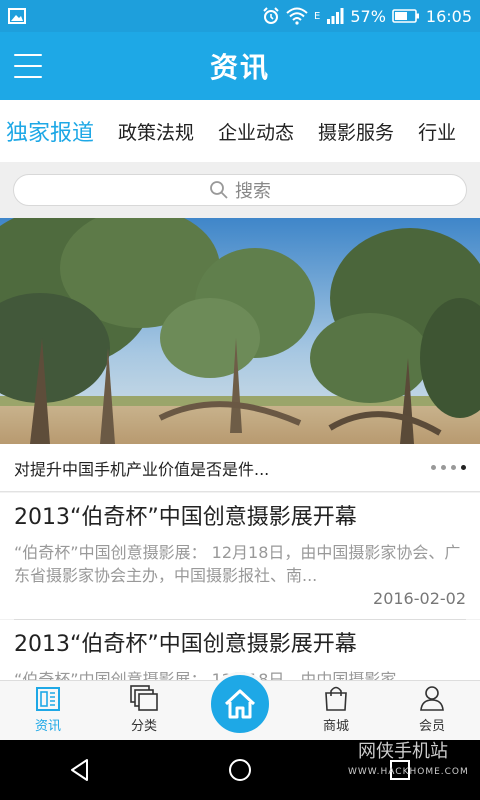  Describe the element at coordinates (256, 131) in the screenshot. I see `tab-company-news: 企业动态` at that location.